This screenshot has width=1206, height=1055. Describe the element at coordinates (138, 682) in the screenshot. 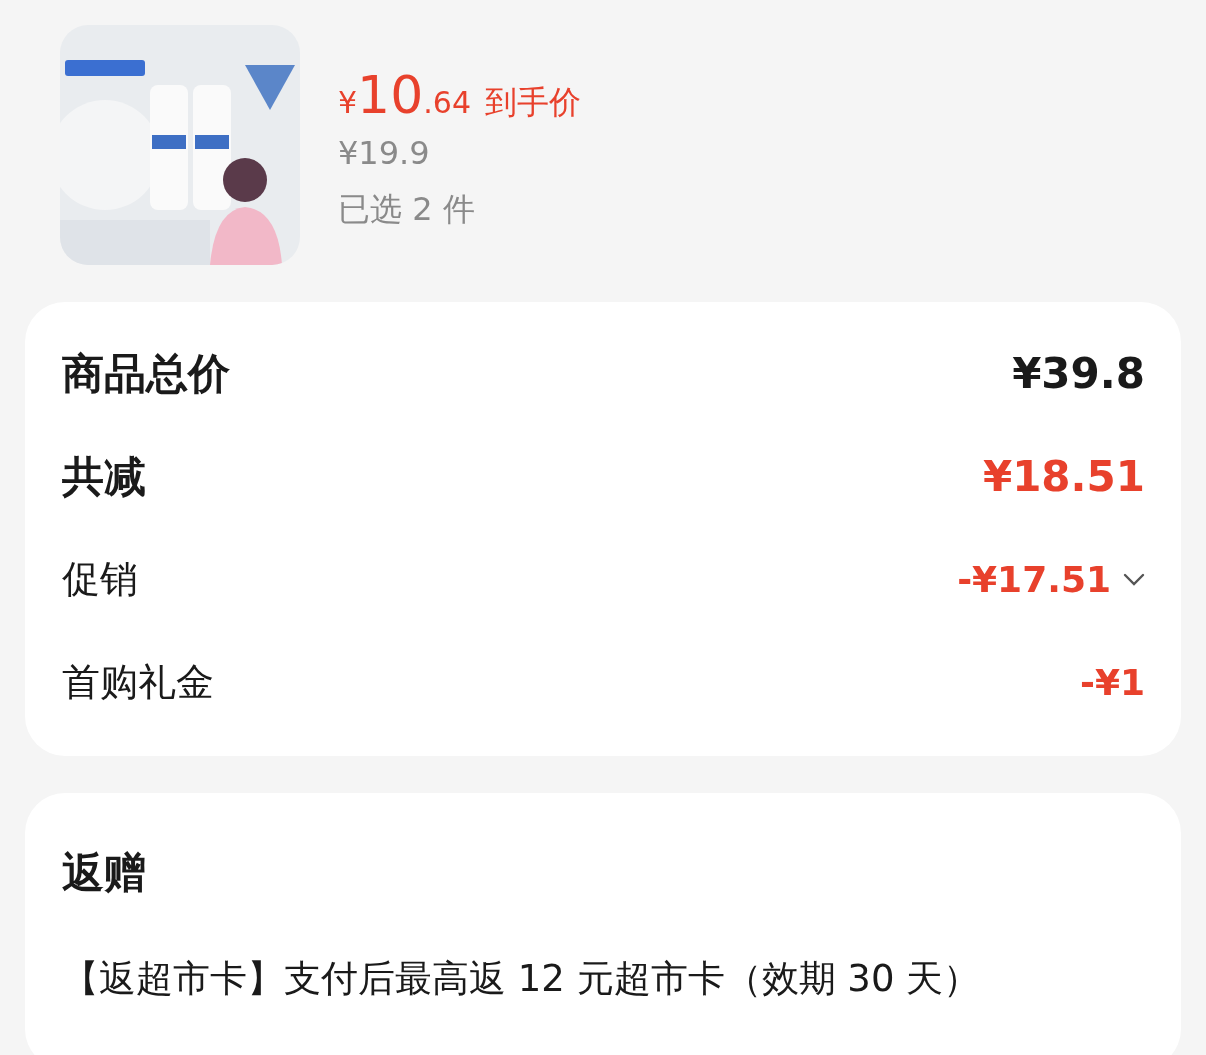

I see `row-label: 首购礼金` at that location.